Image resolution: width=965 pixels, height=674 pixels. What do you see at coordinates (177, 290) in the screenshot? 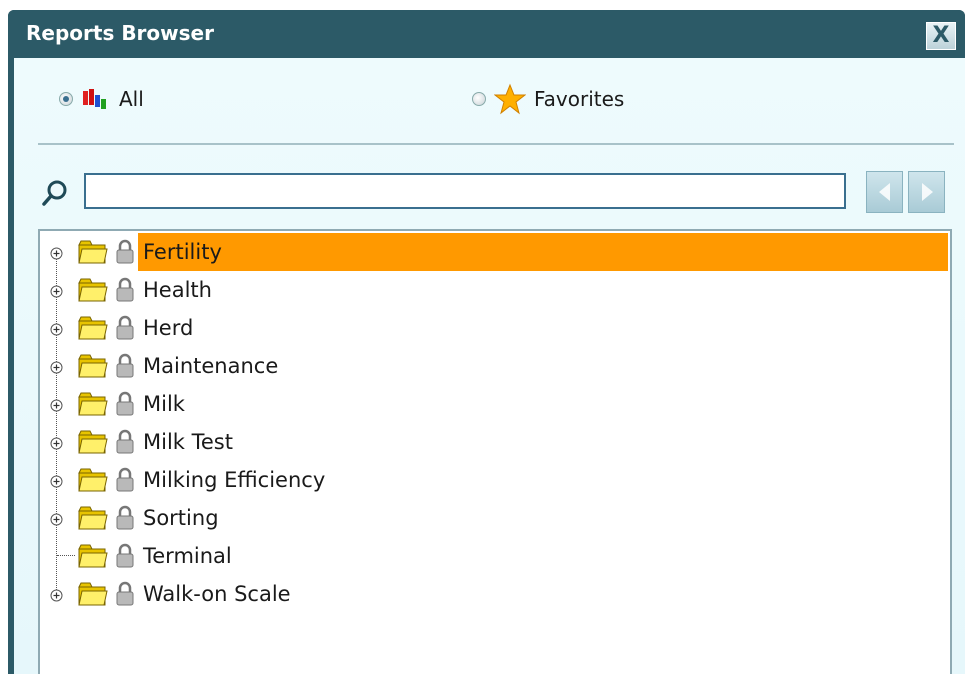
I see `tree-item-label: Health` at bounding box center [177, 290].